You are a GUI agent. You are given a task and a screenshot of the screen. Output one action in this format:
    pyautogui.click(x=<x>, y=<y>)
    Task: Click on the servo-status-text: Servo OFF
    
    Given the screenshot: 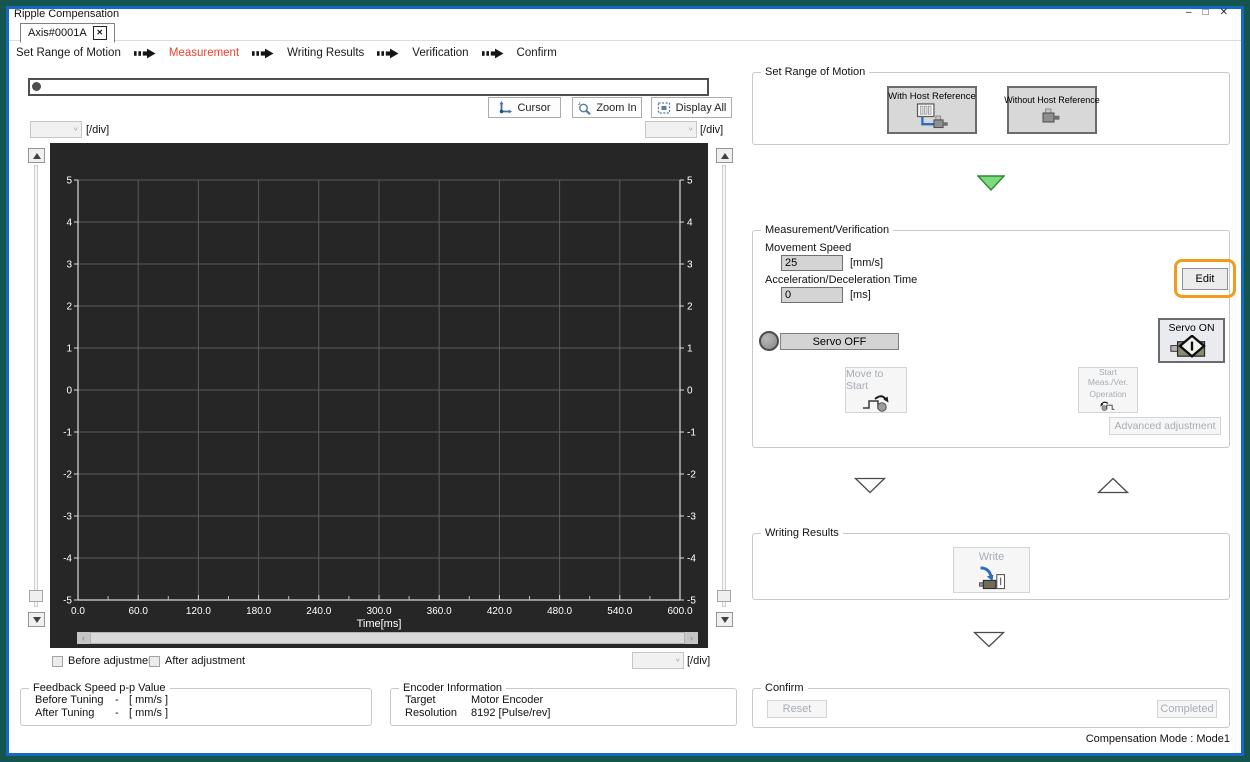 What is the action you would take?
    pyautogui.click(x=839, y=341)
    